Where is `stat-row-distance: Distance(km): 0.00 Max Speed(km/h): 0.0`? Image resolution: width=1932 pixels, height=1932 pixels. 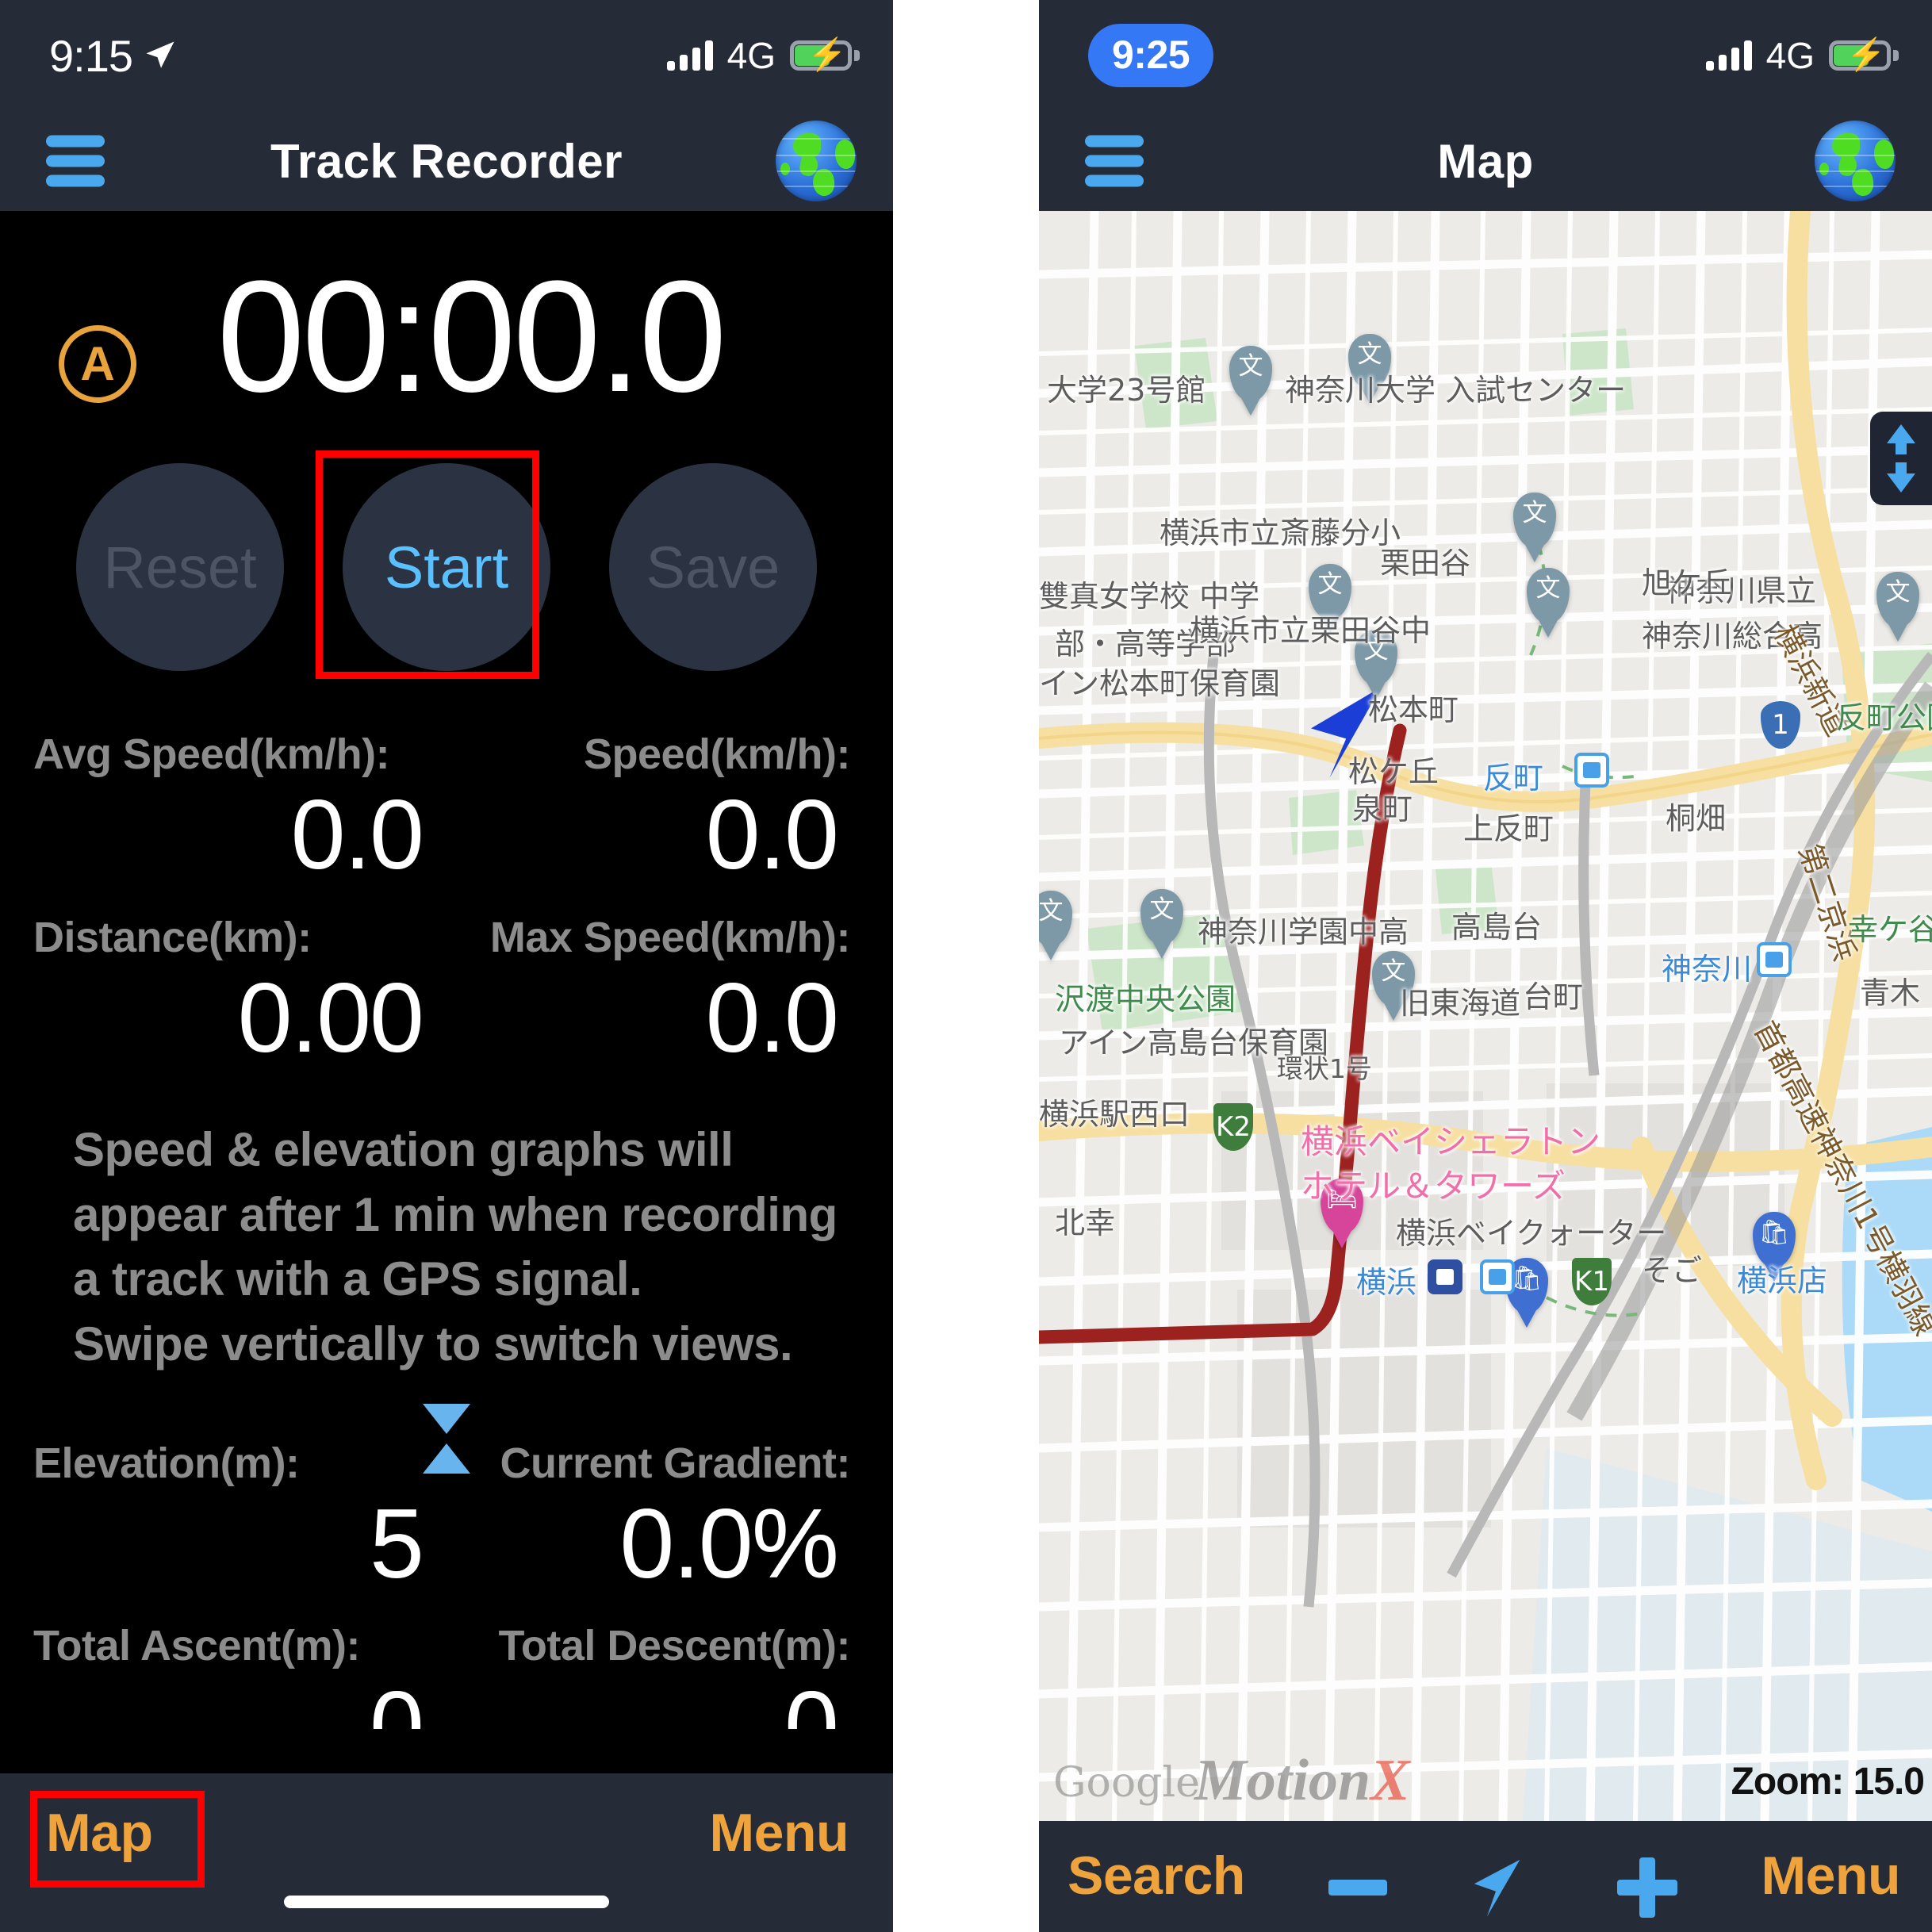 stat-row-distance: Distance(km): 0.00 Max Speed(km/h): 0.0 is located at coordinates (447, 994).